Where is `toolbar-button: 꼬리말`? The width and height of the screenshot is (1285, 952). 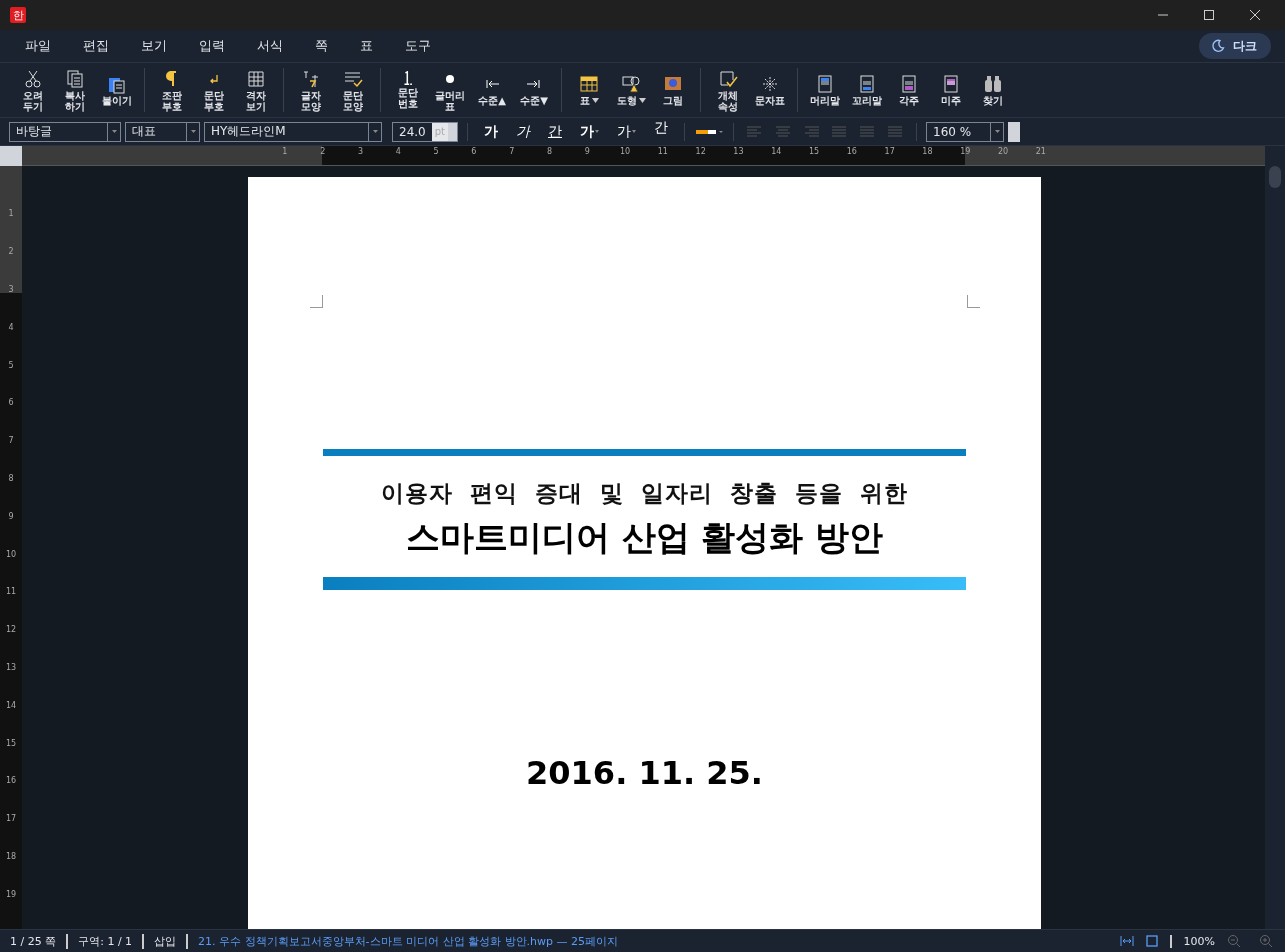
toolbar-button: 꼬리말 is located at coordinates (867, 90).